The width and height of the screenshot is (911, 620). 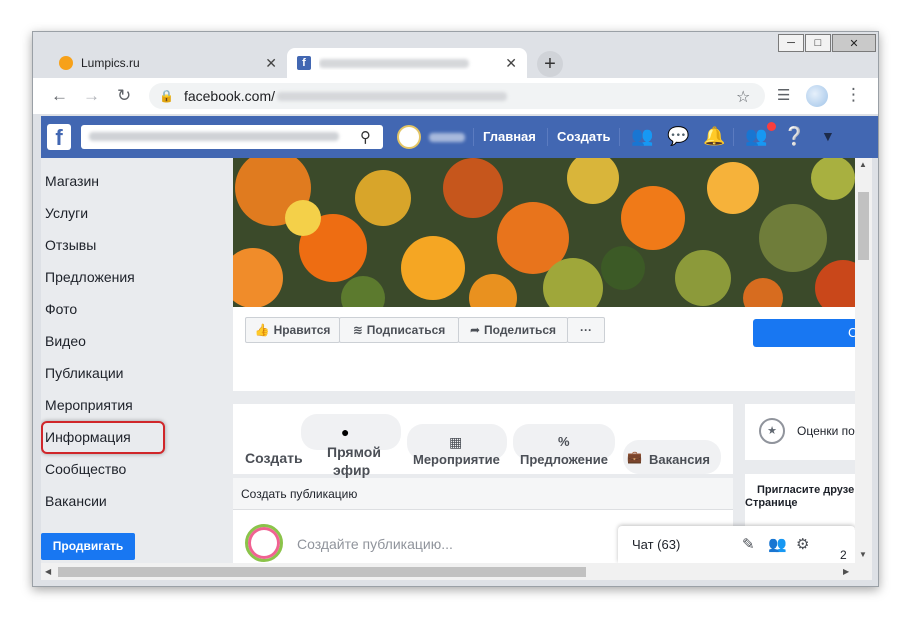 I want to click on back-icon: ←, so click(x=59, y=96).